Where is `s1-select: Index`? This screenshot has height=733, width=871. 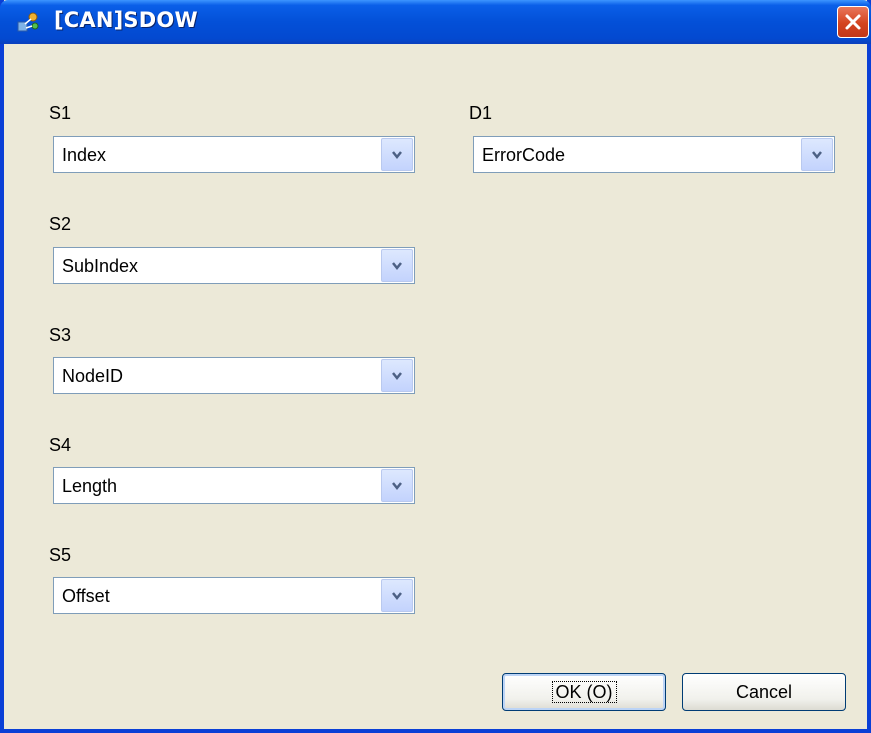 s1-select: Index is located at coordinates (234, 154).